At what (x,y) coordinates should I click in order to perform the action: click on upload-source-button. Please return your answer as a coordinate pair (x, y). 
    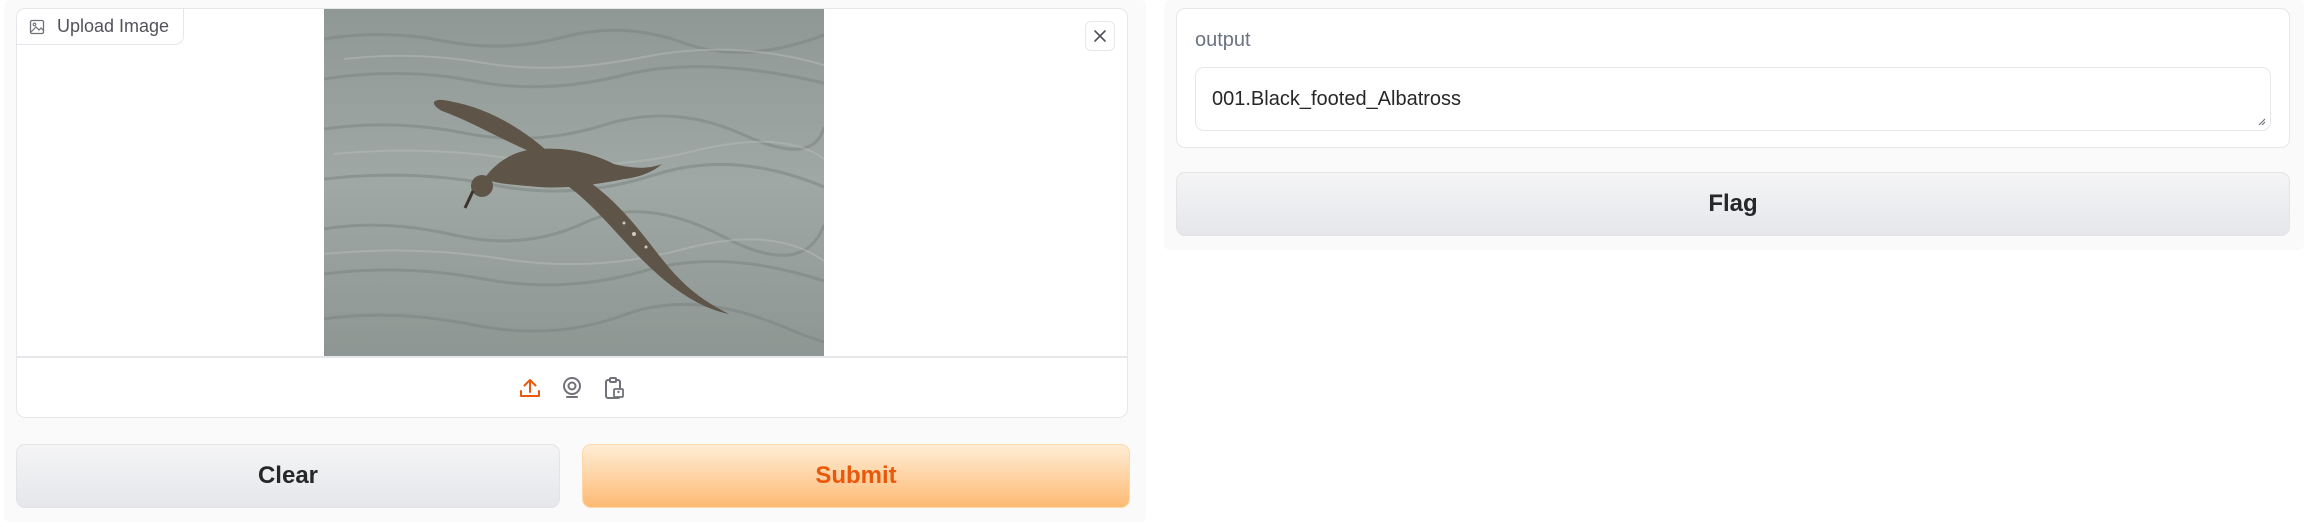
    Looking at the image, I should click on (530, 388).